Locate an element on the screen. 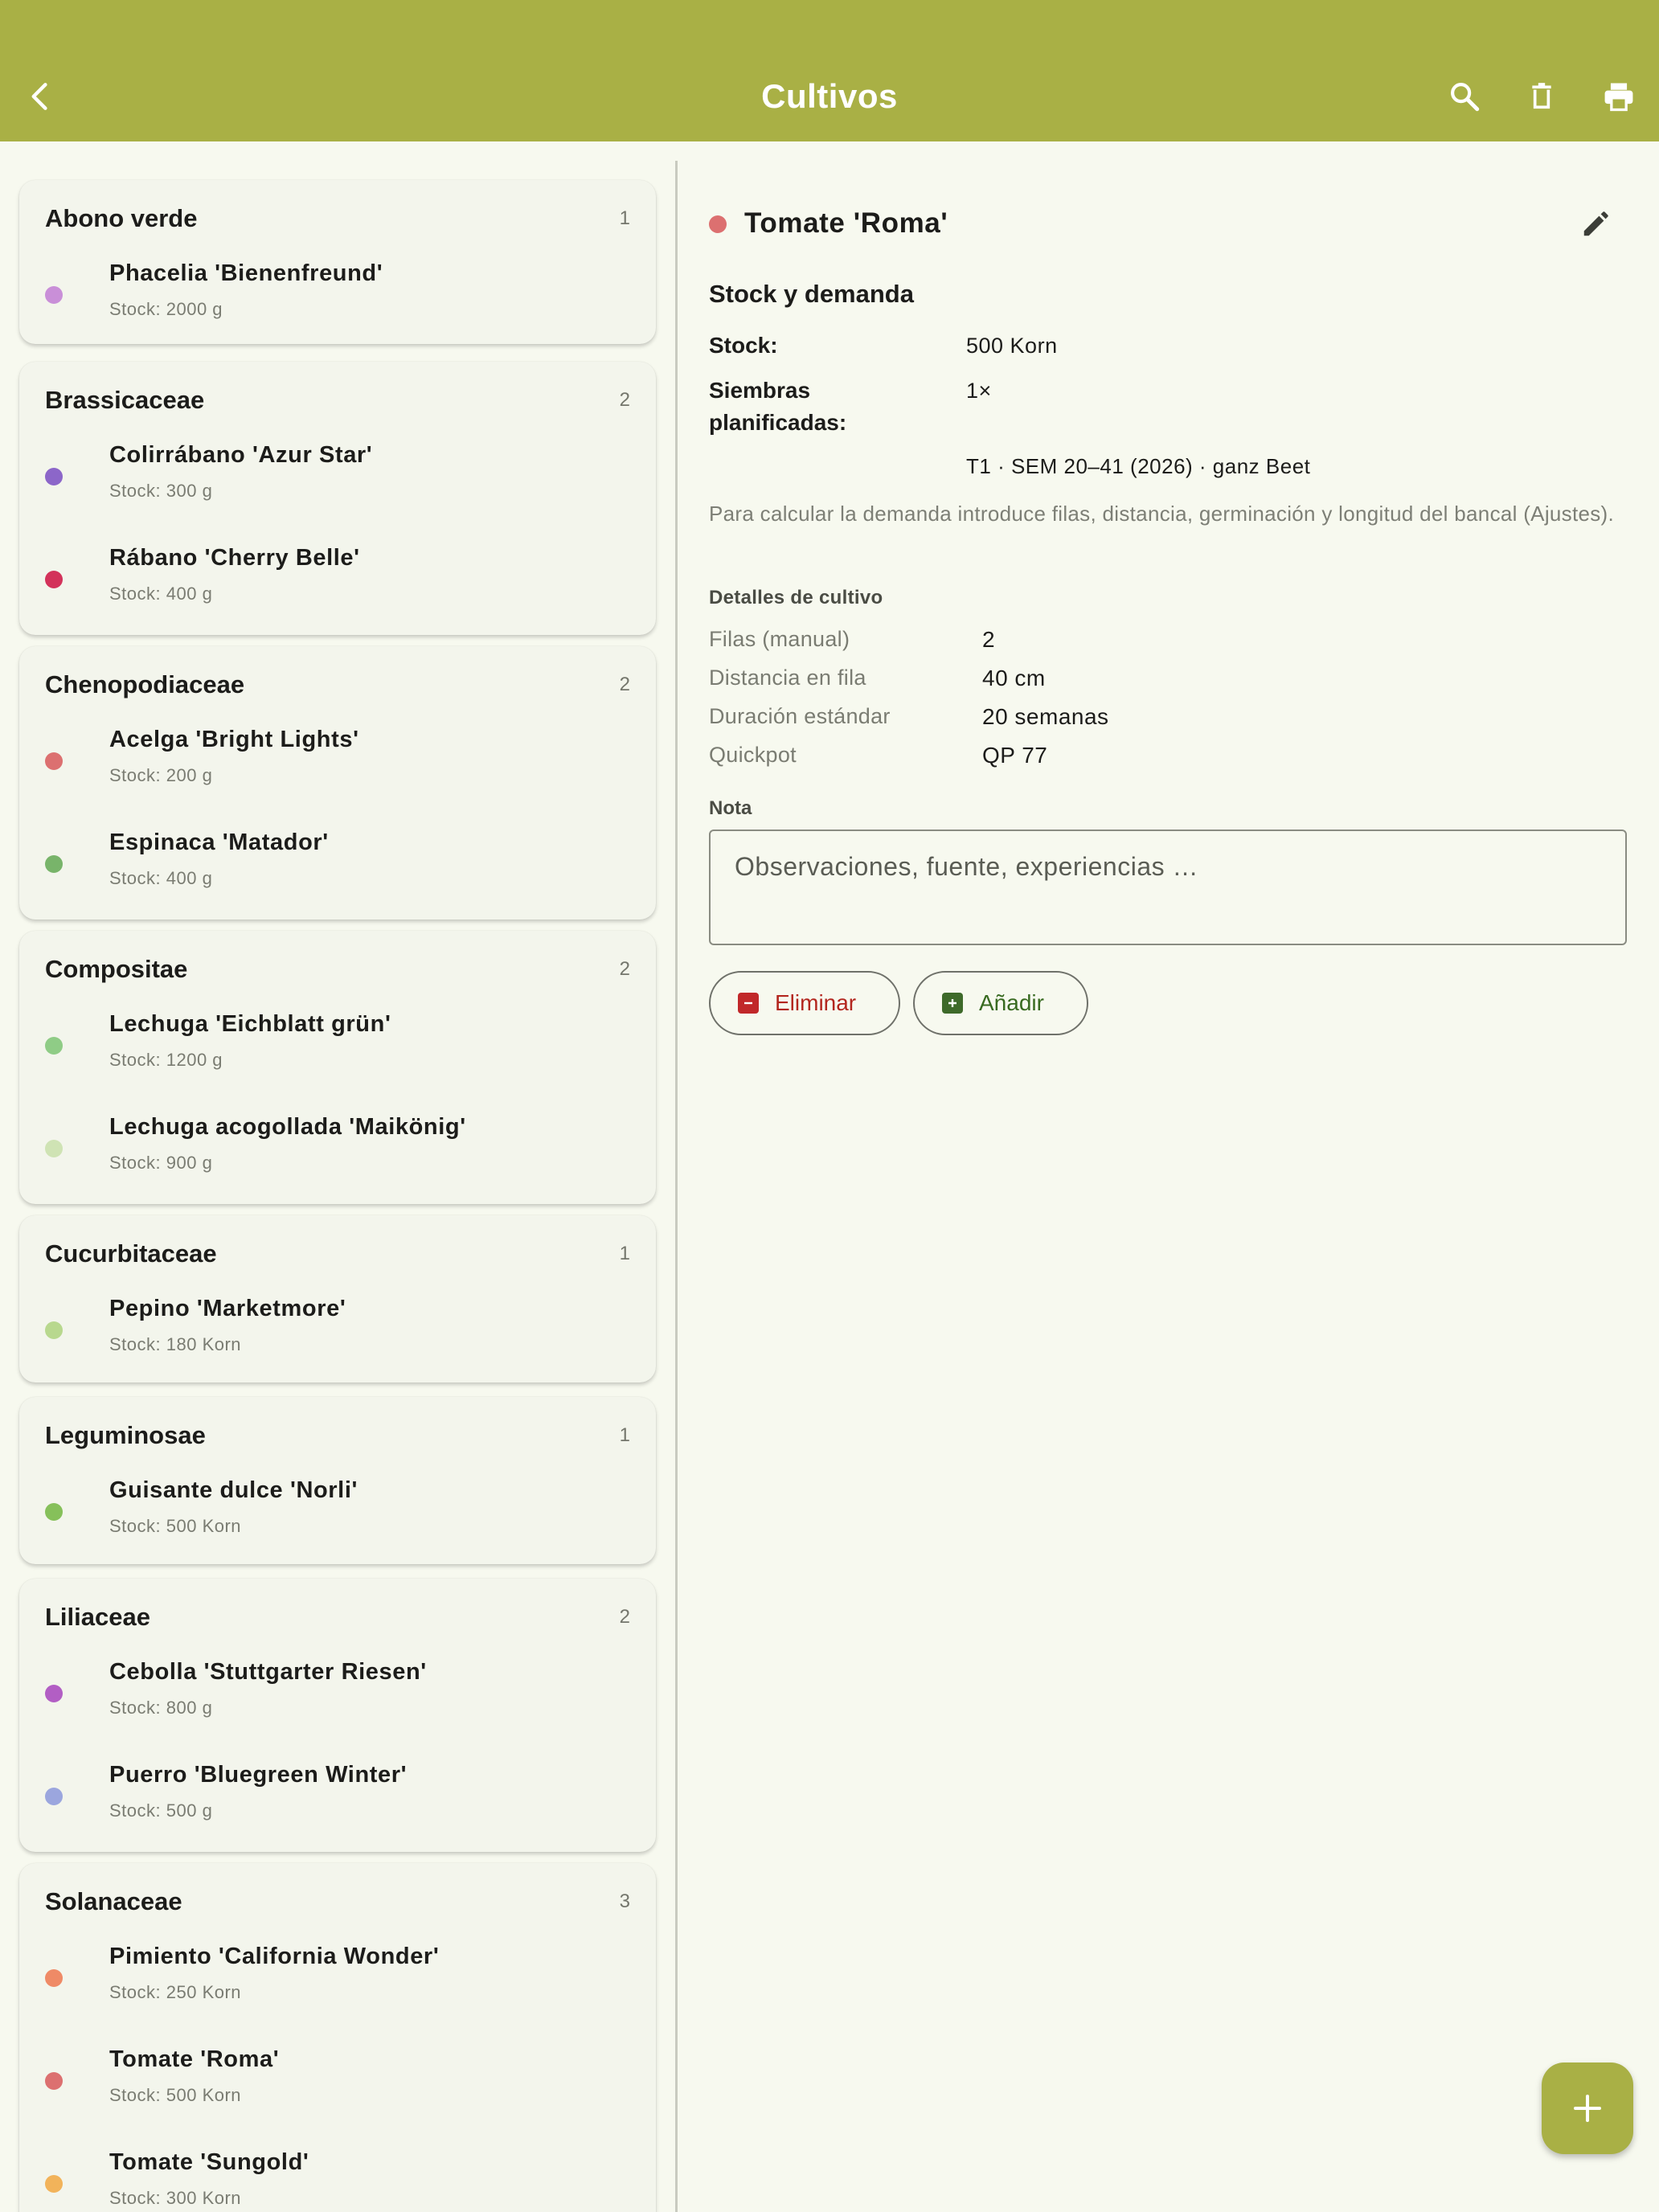 This screenshot has height=2212, width=1659. crop-name: Pimiento 'California Wonder' is located at coordinates (274, 1957).